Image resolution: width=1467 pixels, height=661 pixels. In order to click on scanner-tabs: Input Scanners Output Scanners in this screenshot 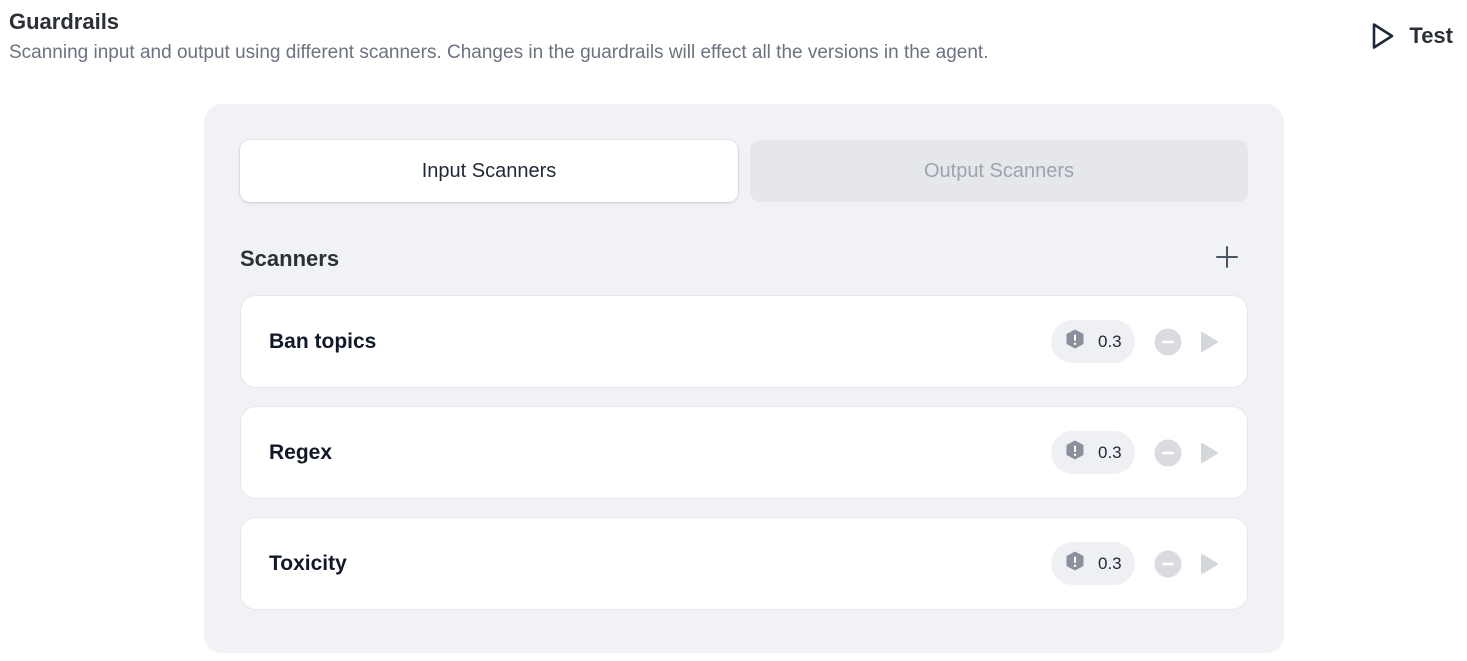, I will do `click(744, 171)`.